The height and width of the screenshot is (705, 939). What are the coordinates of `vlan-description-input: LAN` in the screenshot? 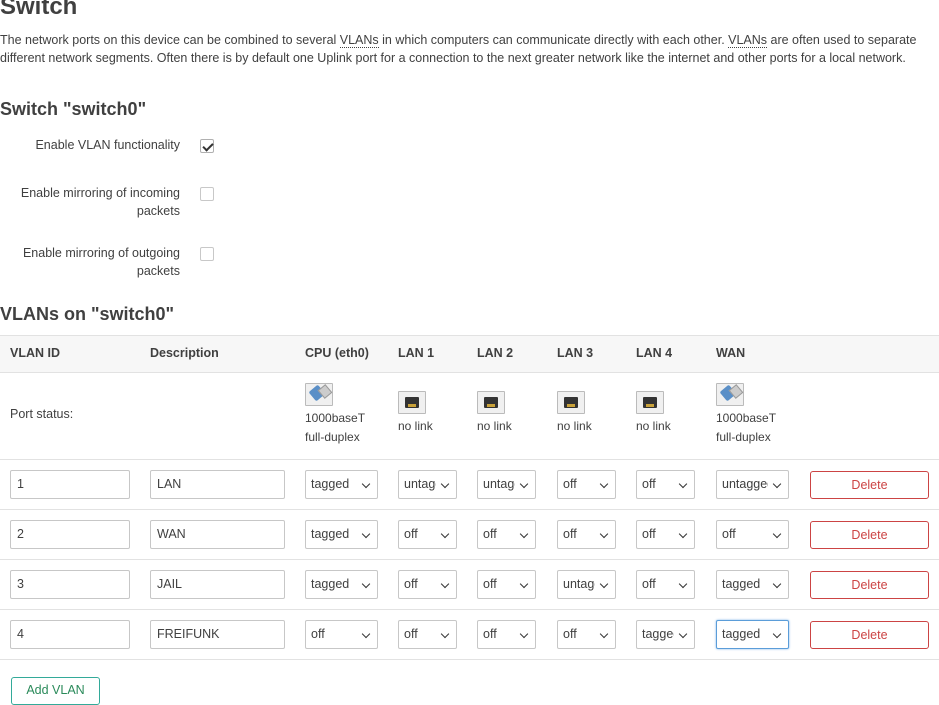 It's located at (217, 484).